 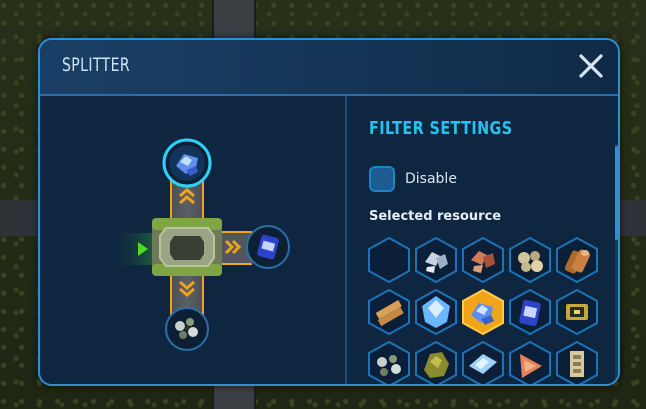 I want to click on resource-slot-blue-canister, so click(x=530, y=312).